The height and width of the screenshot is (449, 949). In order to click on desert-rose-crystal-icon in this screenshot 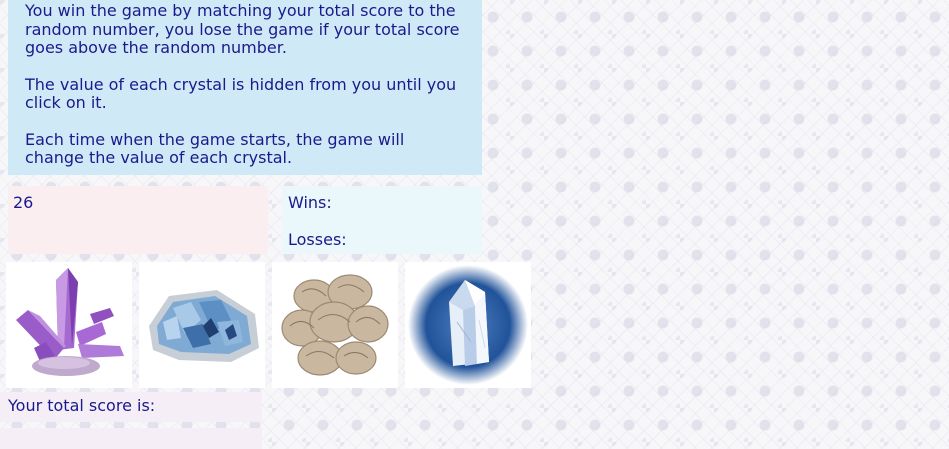, I will do `click(335, 325)`.